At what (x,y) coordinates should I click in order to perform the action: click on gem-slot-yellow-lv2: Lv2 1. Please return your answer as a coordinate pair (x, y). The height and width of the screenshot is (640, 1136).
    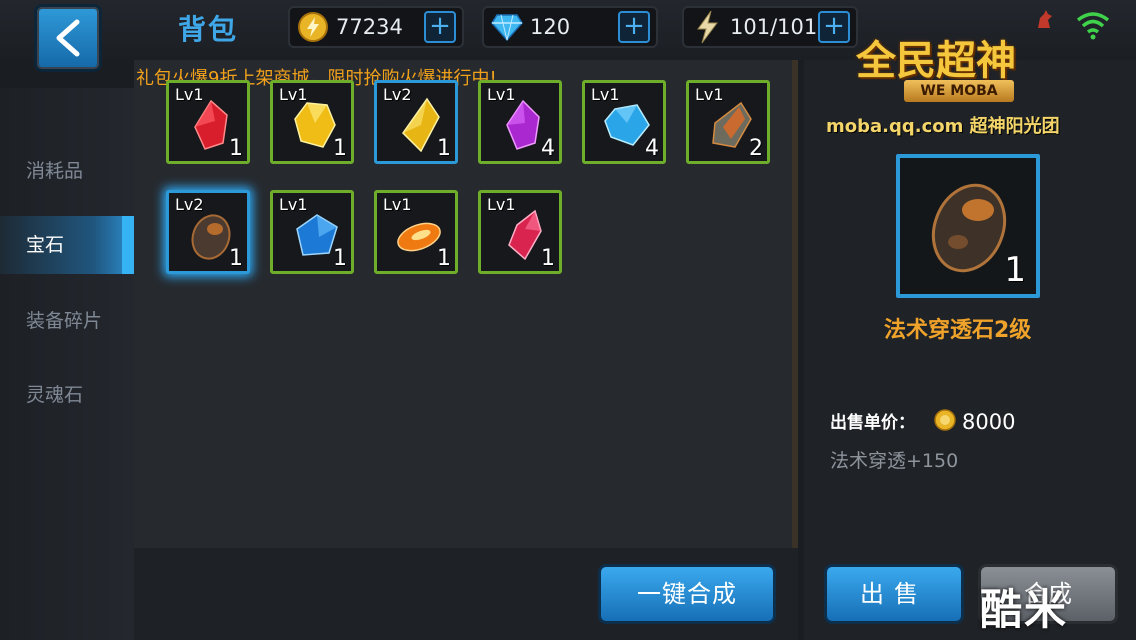
    Looking at the image, I should click on (416, 122).